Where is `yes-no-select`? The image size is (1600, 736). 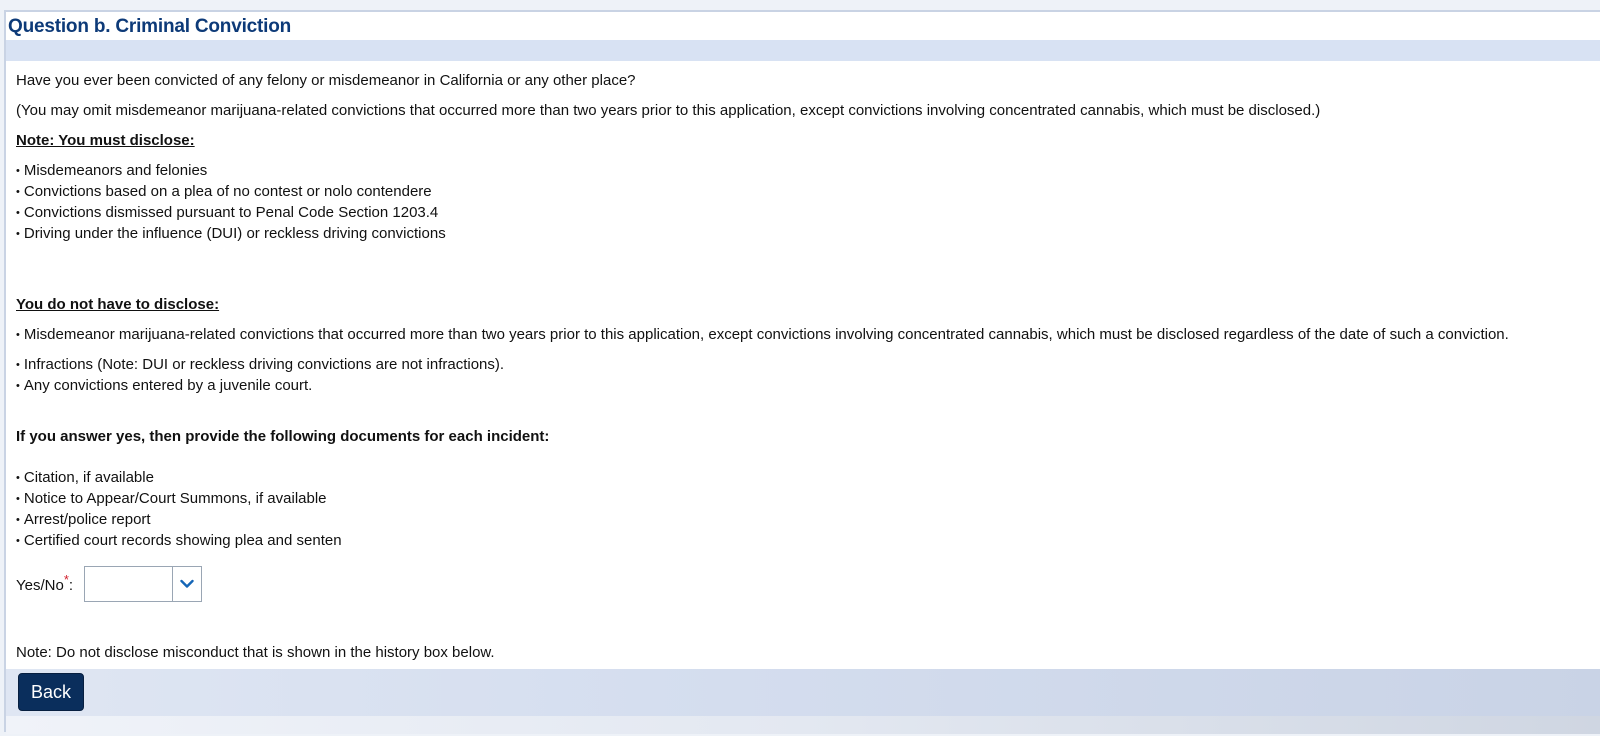 yes-no-select is located at coordinates (143, 584).